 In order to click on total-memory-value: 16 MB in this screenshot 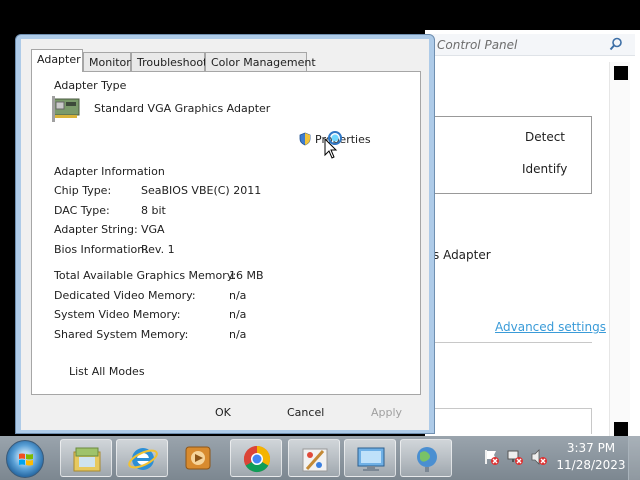, I will do `click(246, 275)`.